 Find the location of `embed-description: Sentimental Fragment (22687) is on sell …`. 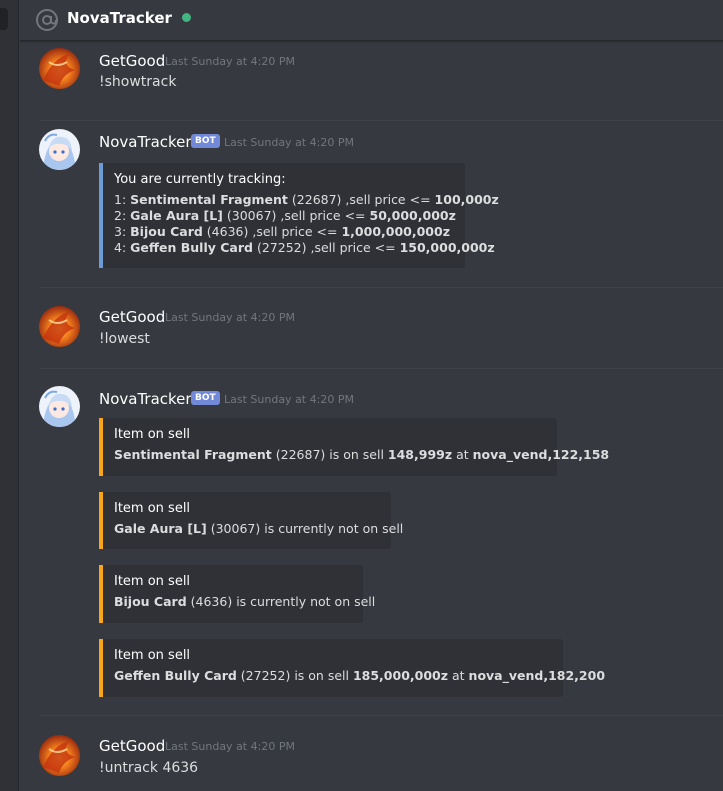

embed-description: Sentimental Fragment (22687) is on sell … is located at coordinates (362, 454).